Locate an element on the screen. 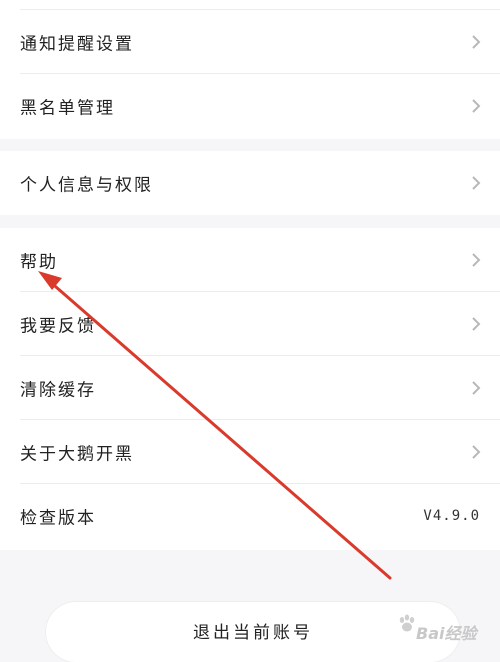 Image resolution: width=500 pixels, height=662 pixels. row-label: 我要反馈 is located at coordinates (58, 326).